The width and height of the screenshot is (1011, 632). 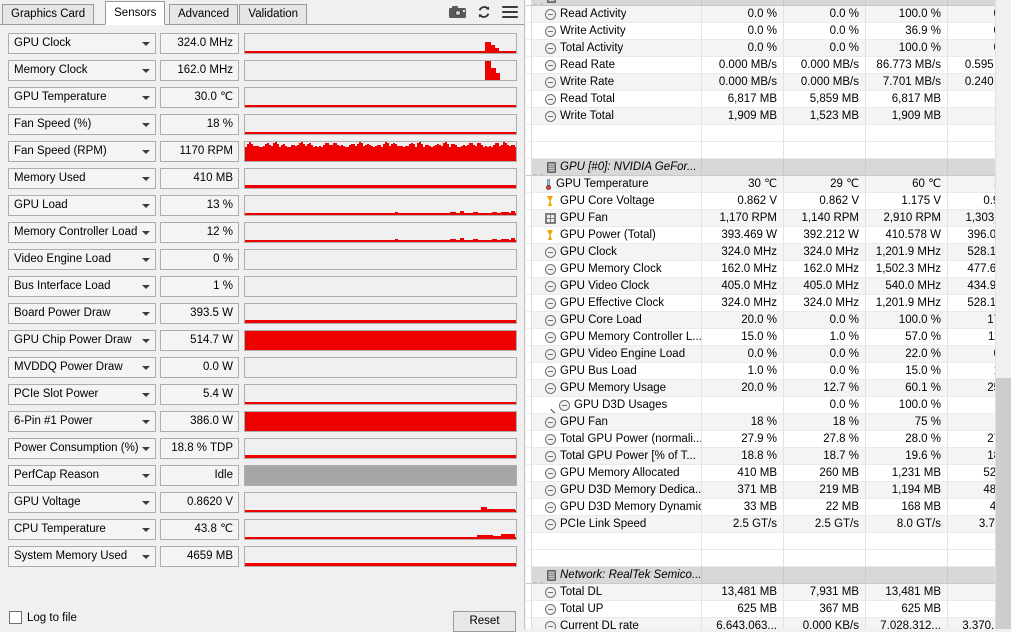 What do you see at coordinates (82, 70) in the screenshot?
I see `sensor-select: Memory Clock` at bounding box center [82, 70].